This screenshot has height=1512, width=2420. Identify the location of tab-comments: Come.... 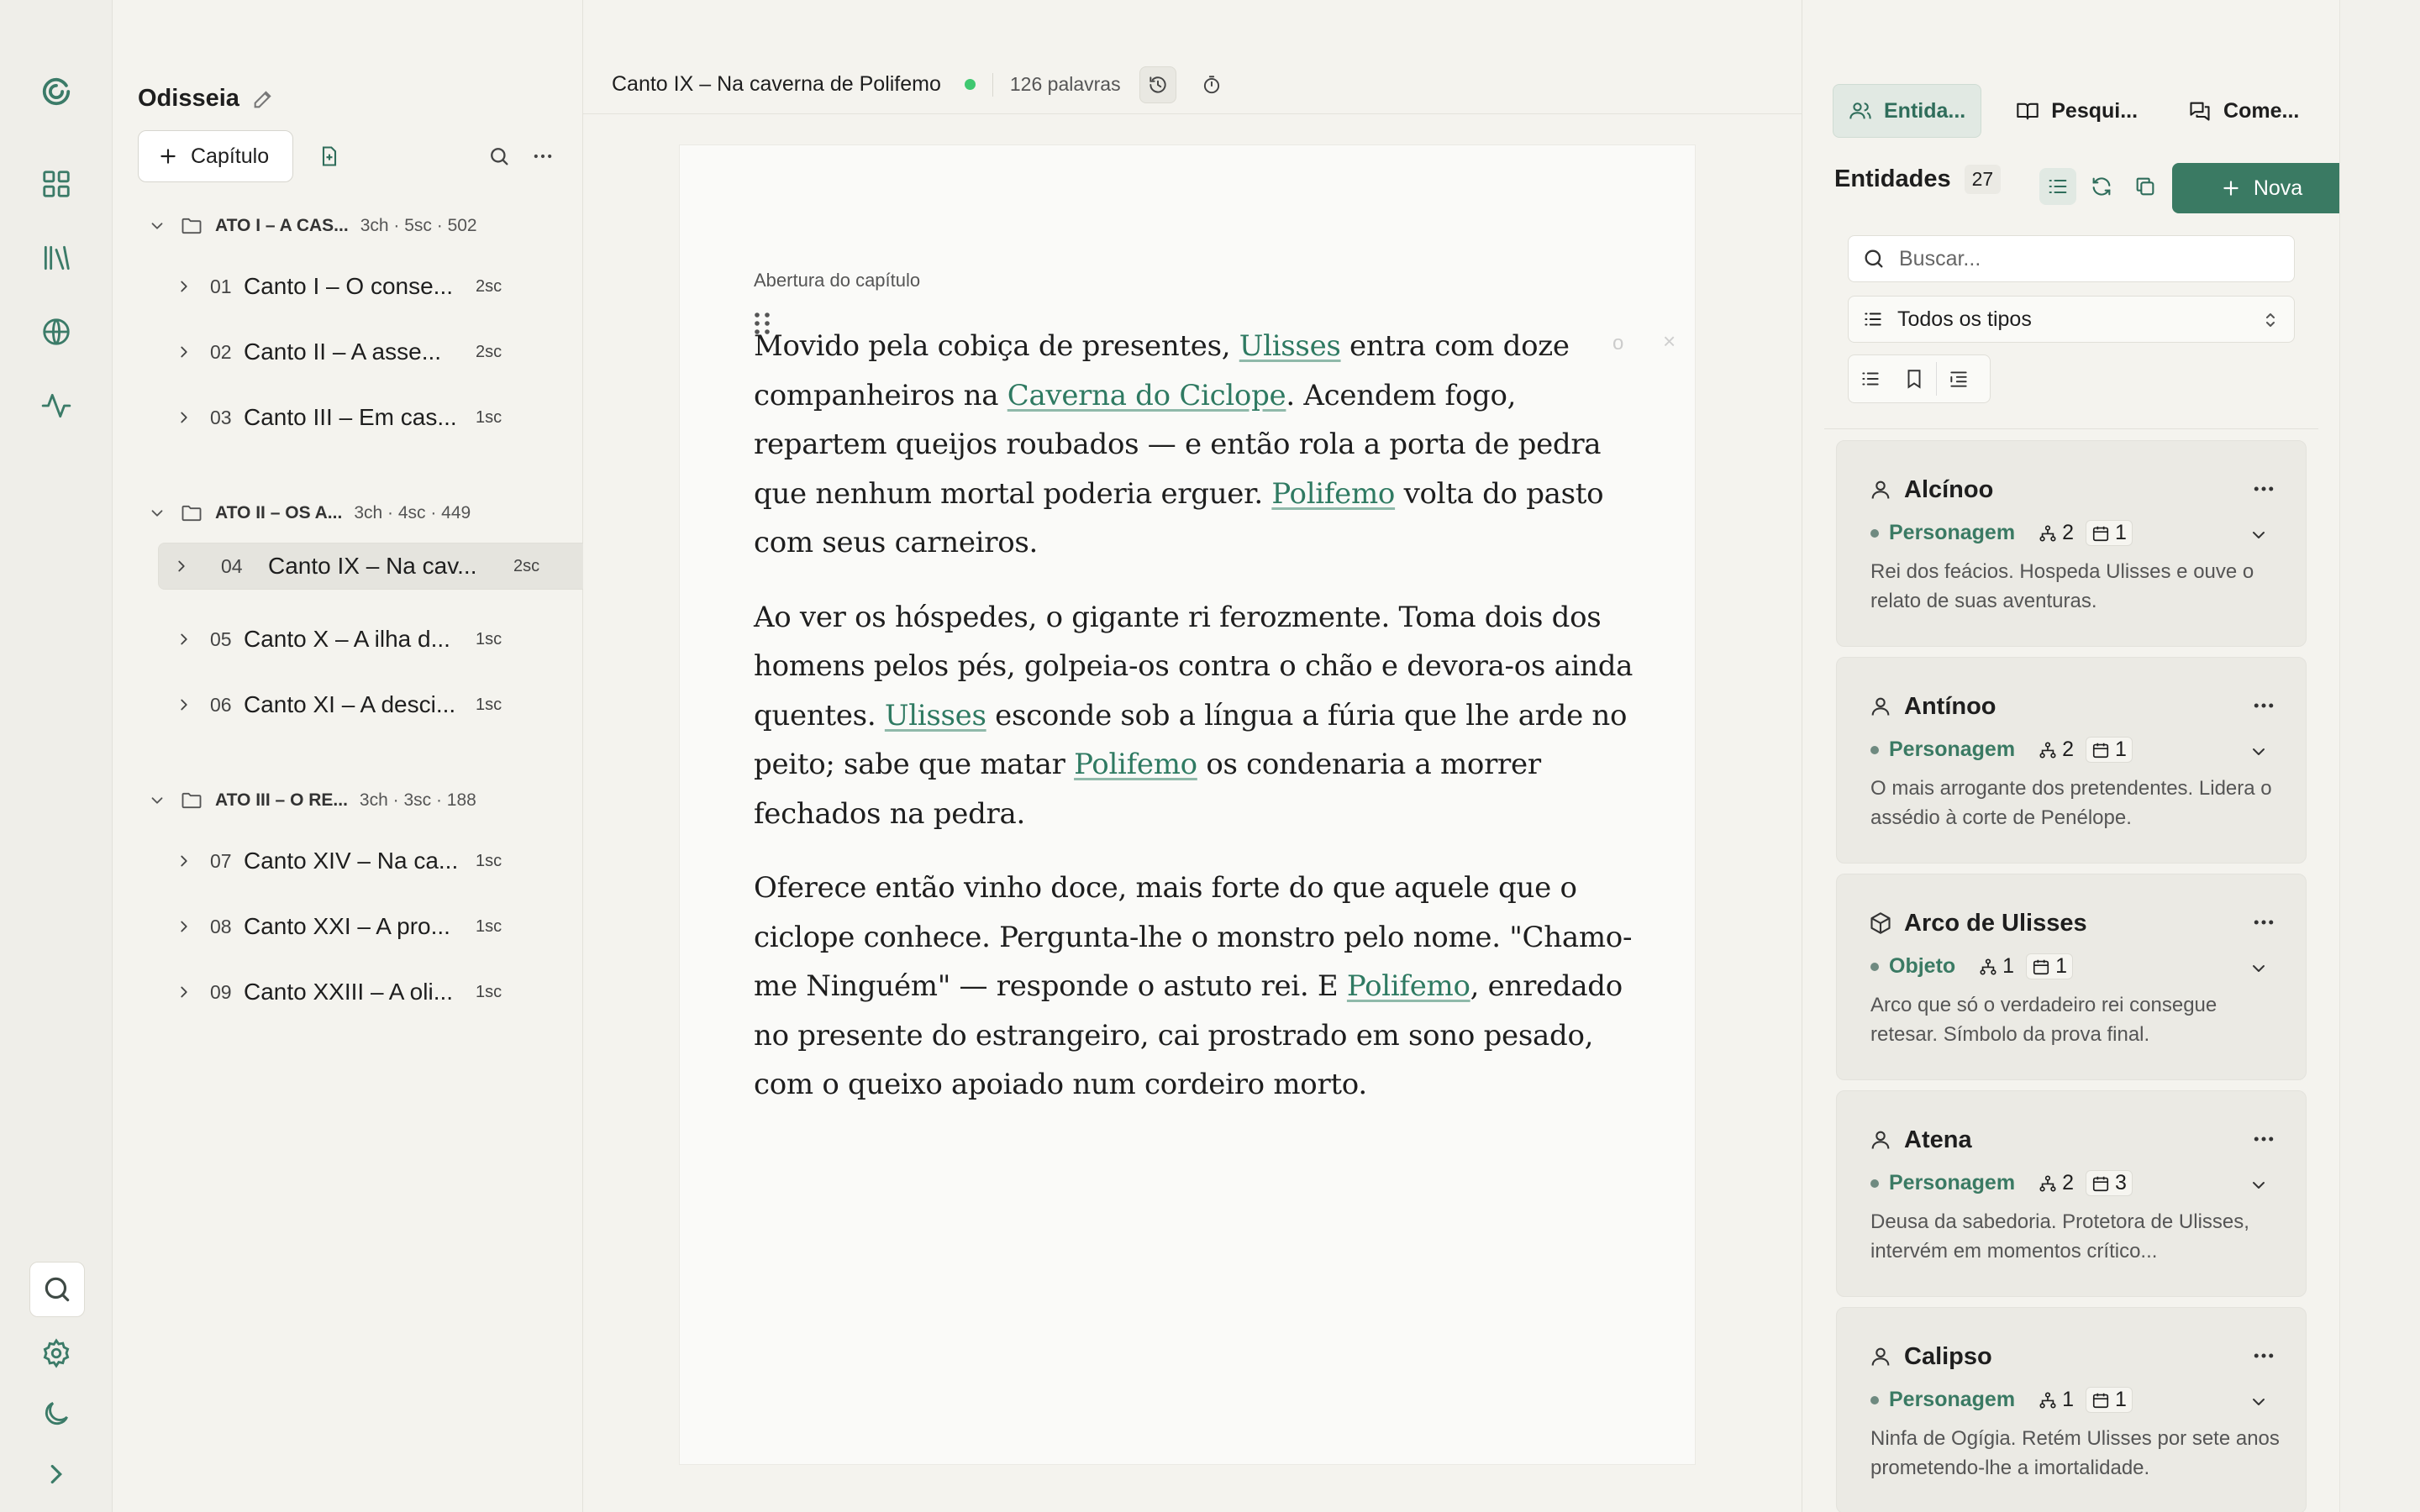
(2243, 111).